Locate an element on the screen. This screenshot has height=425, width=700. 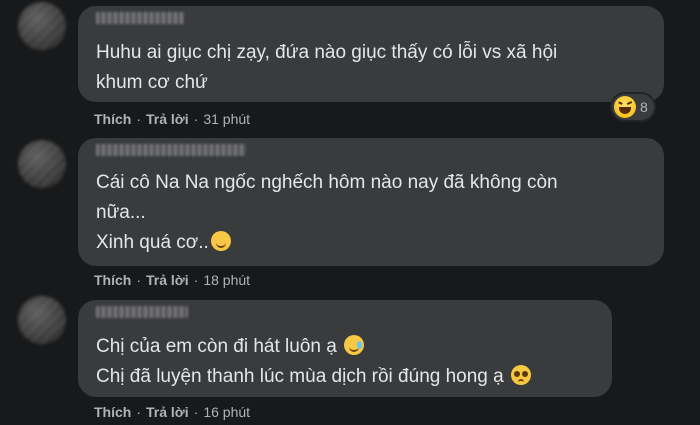
comment-actions: Thích · Trả lời · 31 phút is located at coordinates (172, 119).